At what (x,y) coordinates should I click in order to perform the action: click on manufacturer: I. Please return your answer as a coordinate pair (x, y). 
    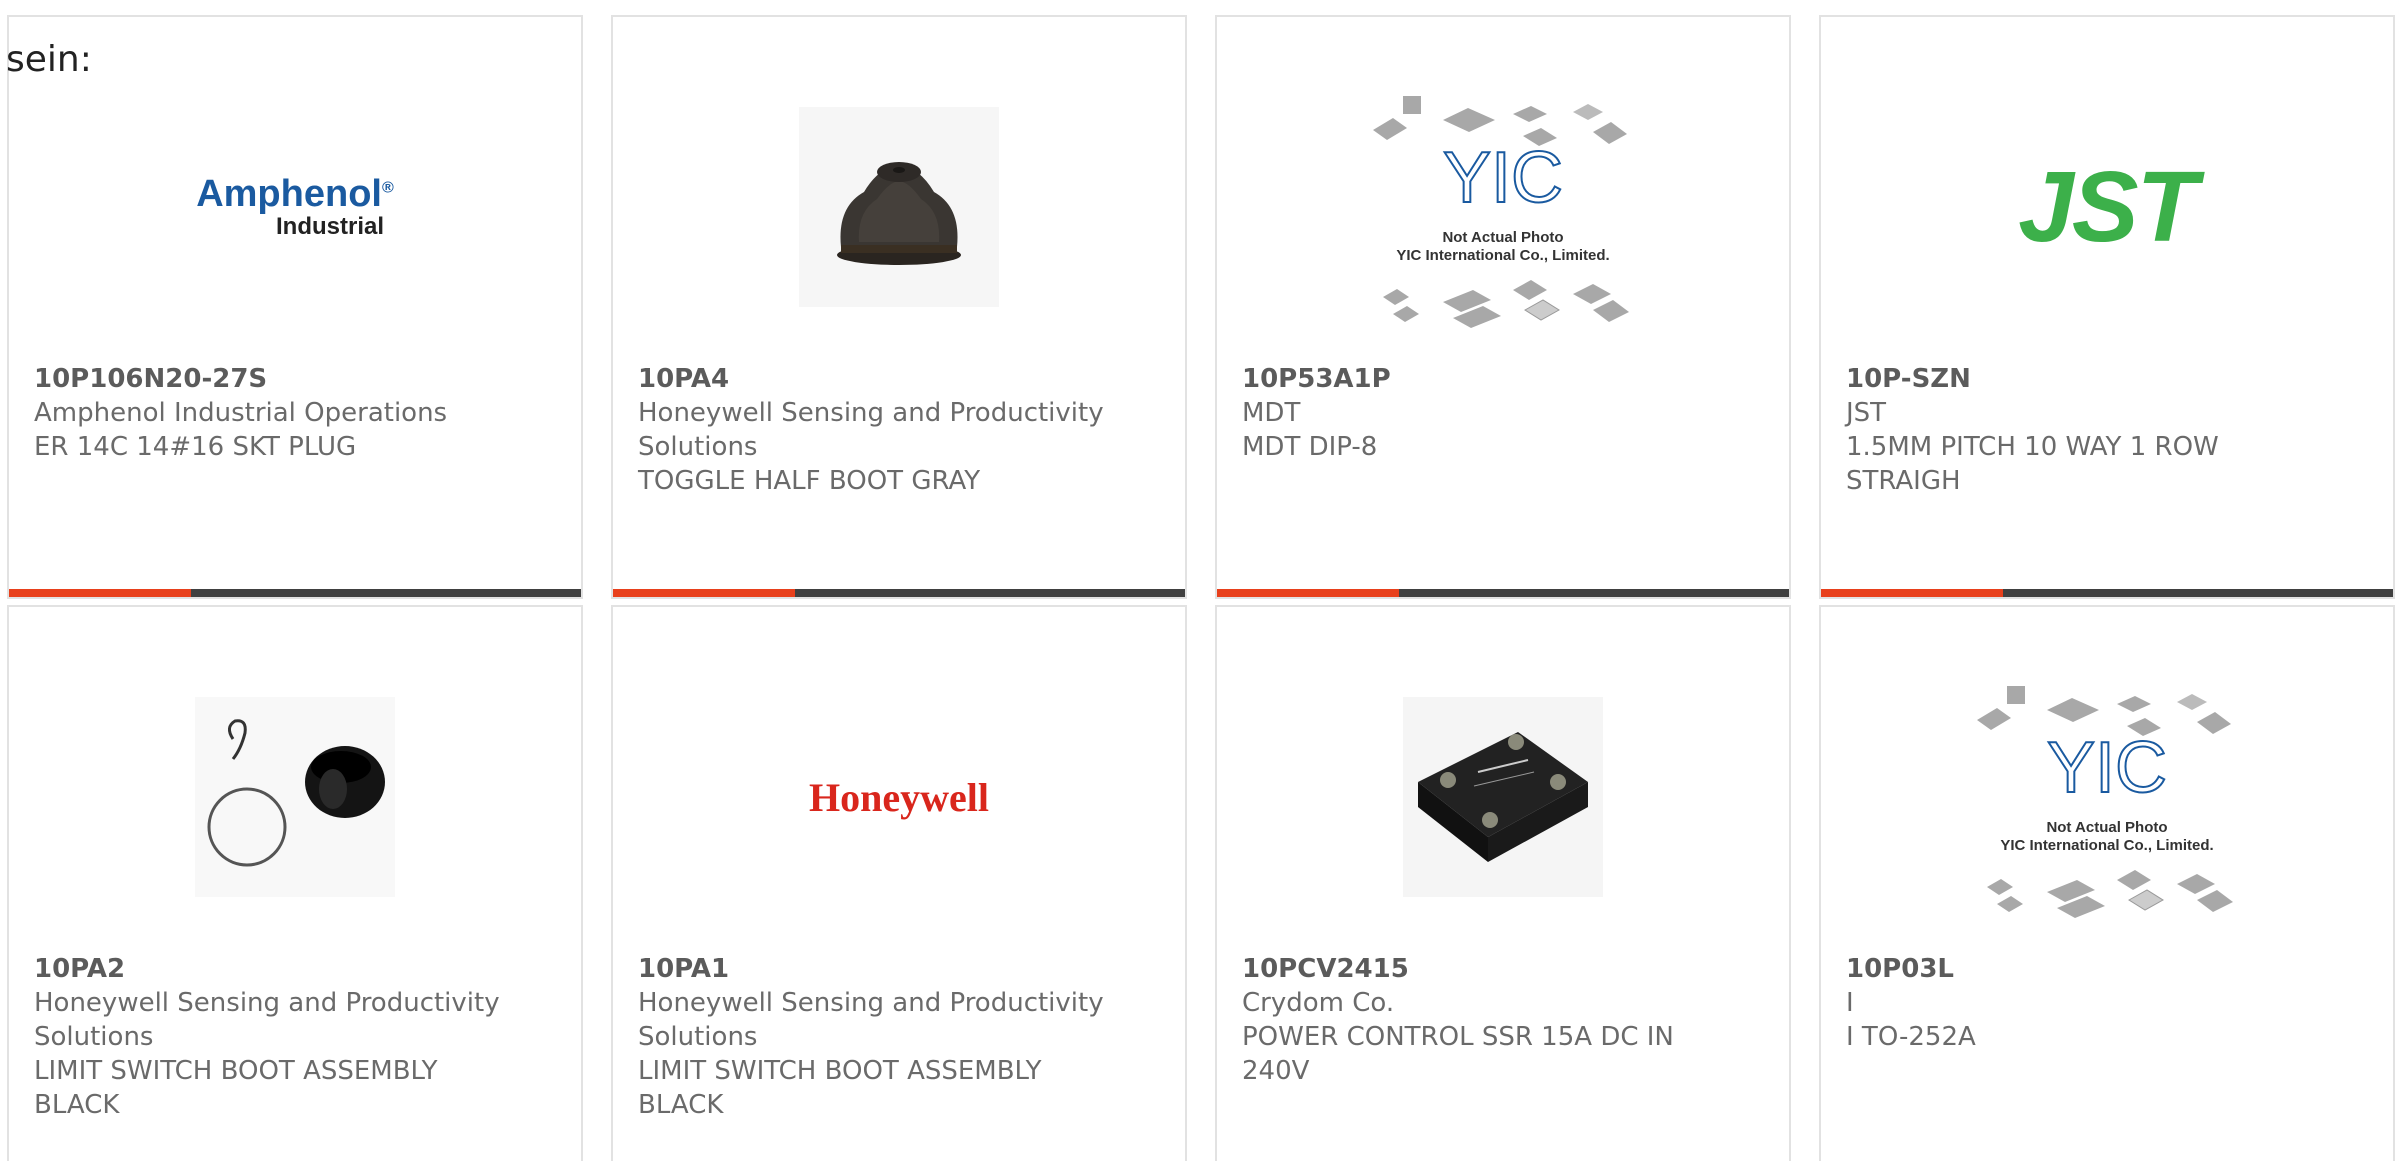
    Looking at the image, I should click on (1850, 1003).